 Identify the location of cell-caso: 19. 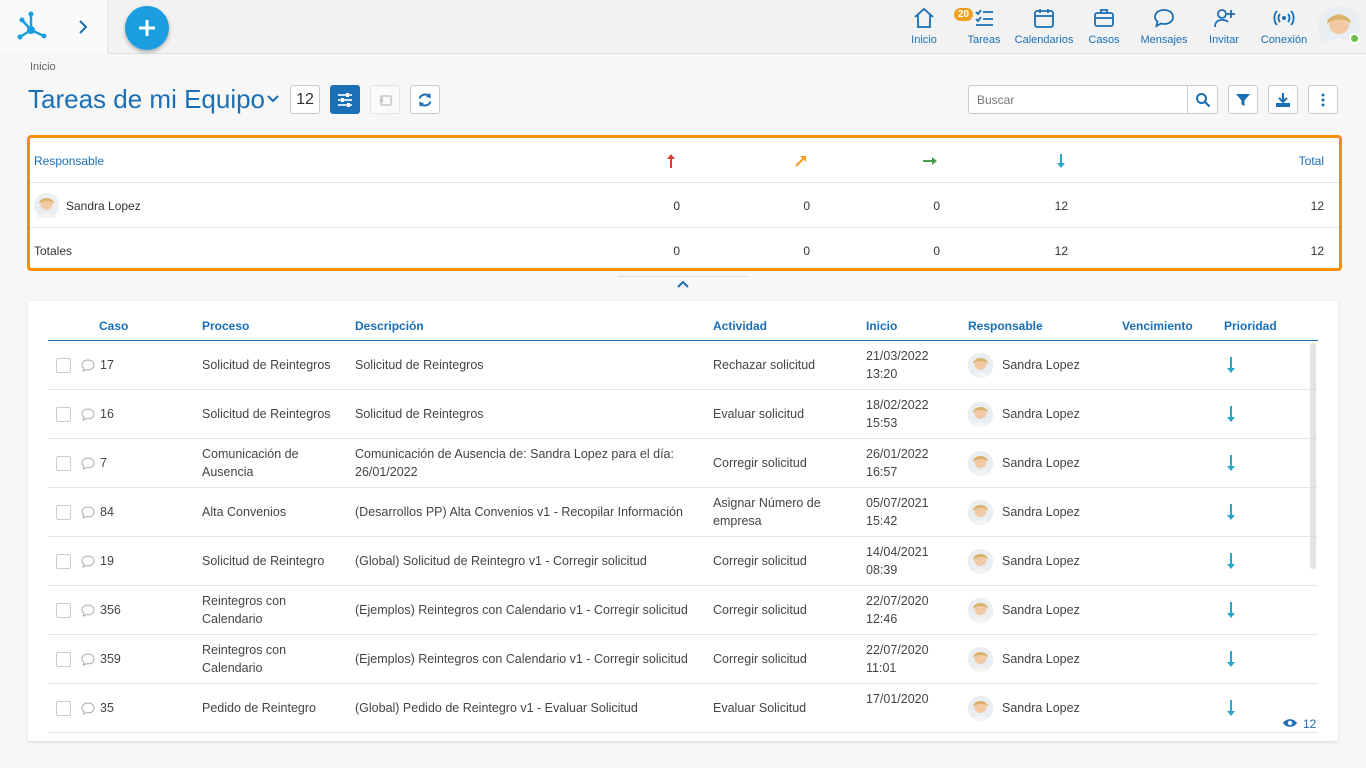
(107, 561).